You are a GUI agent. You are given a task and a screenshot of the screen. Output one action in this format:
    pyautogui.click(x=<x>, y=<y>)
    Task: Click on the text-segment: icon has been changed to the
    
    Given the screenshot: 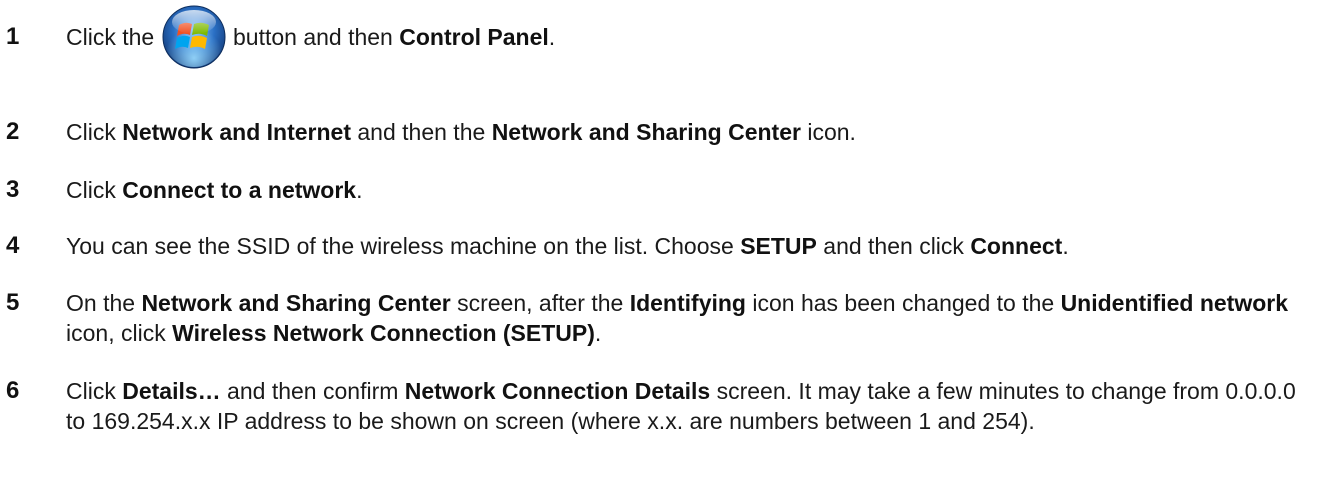 What is the action you would take?
    pyautogui.click(x=903, y=303)
    